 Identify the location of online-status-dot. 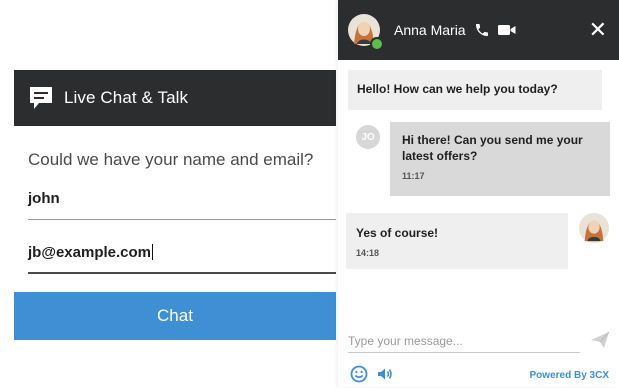
(377, 44).